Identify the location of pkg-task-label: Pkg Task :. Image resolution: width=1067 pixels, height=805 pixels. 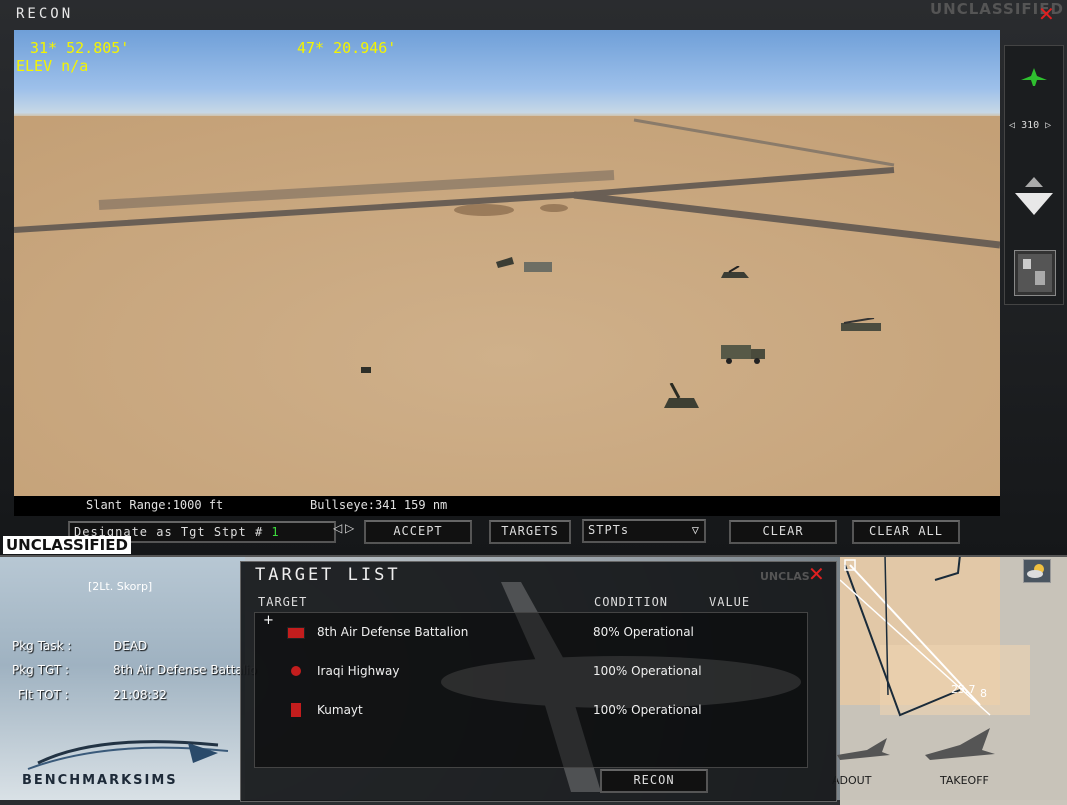
(42, 646).